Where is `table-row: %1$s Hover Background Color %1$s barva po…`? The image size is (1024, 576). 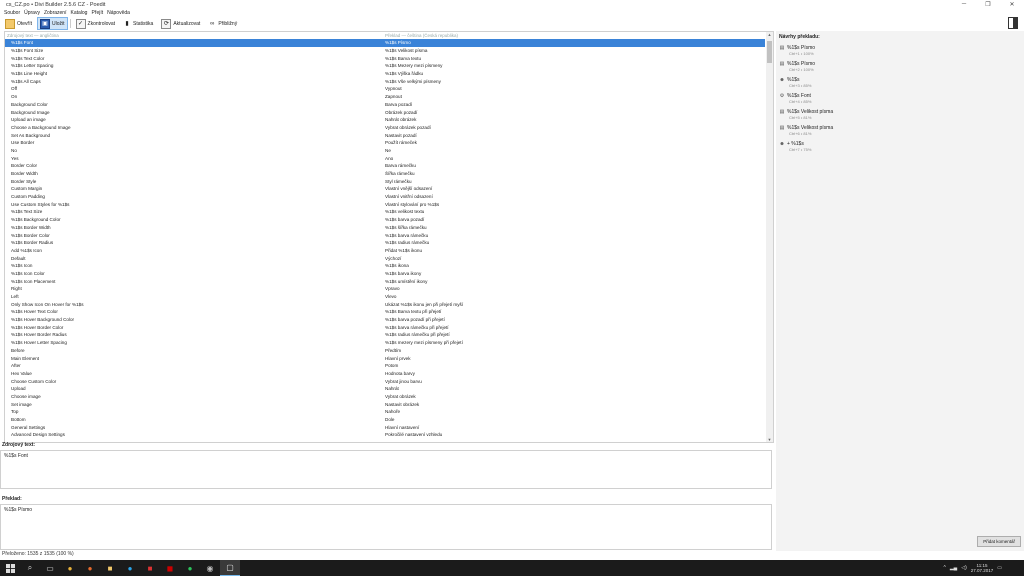
table-row: %1$s Hover Background Color %1$s barva po… is located at coordinates (385, 320).